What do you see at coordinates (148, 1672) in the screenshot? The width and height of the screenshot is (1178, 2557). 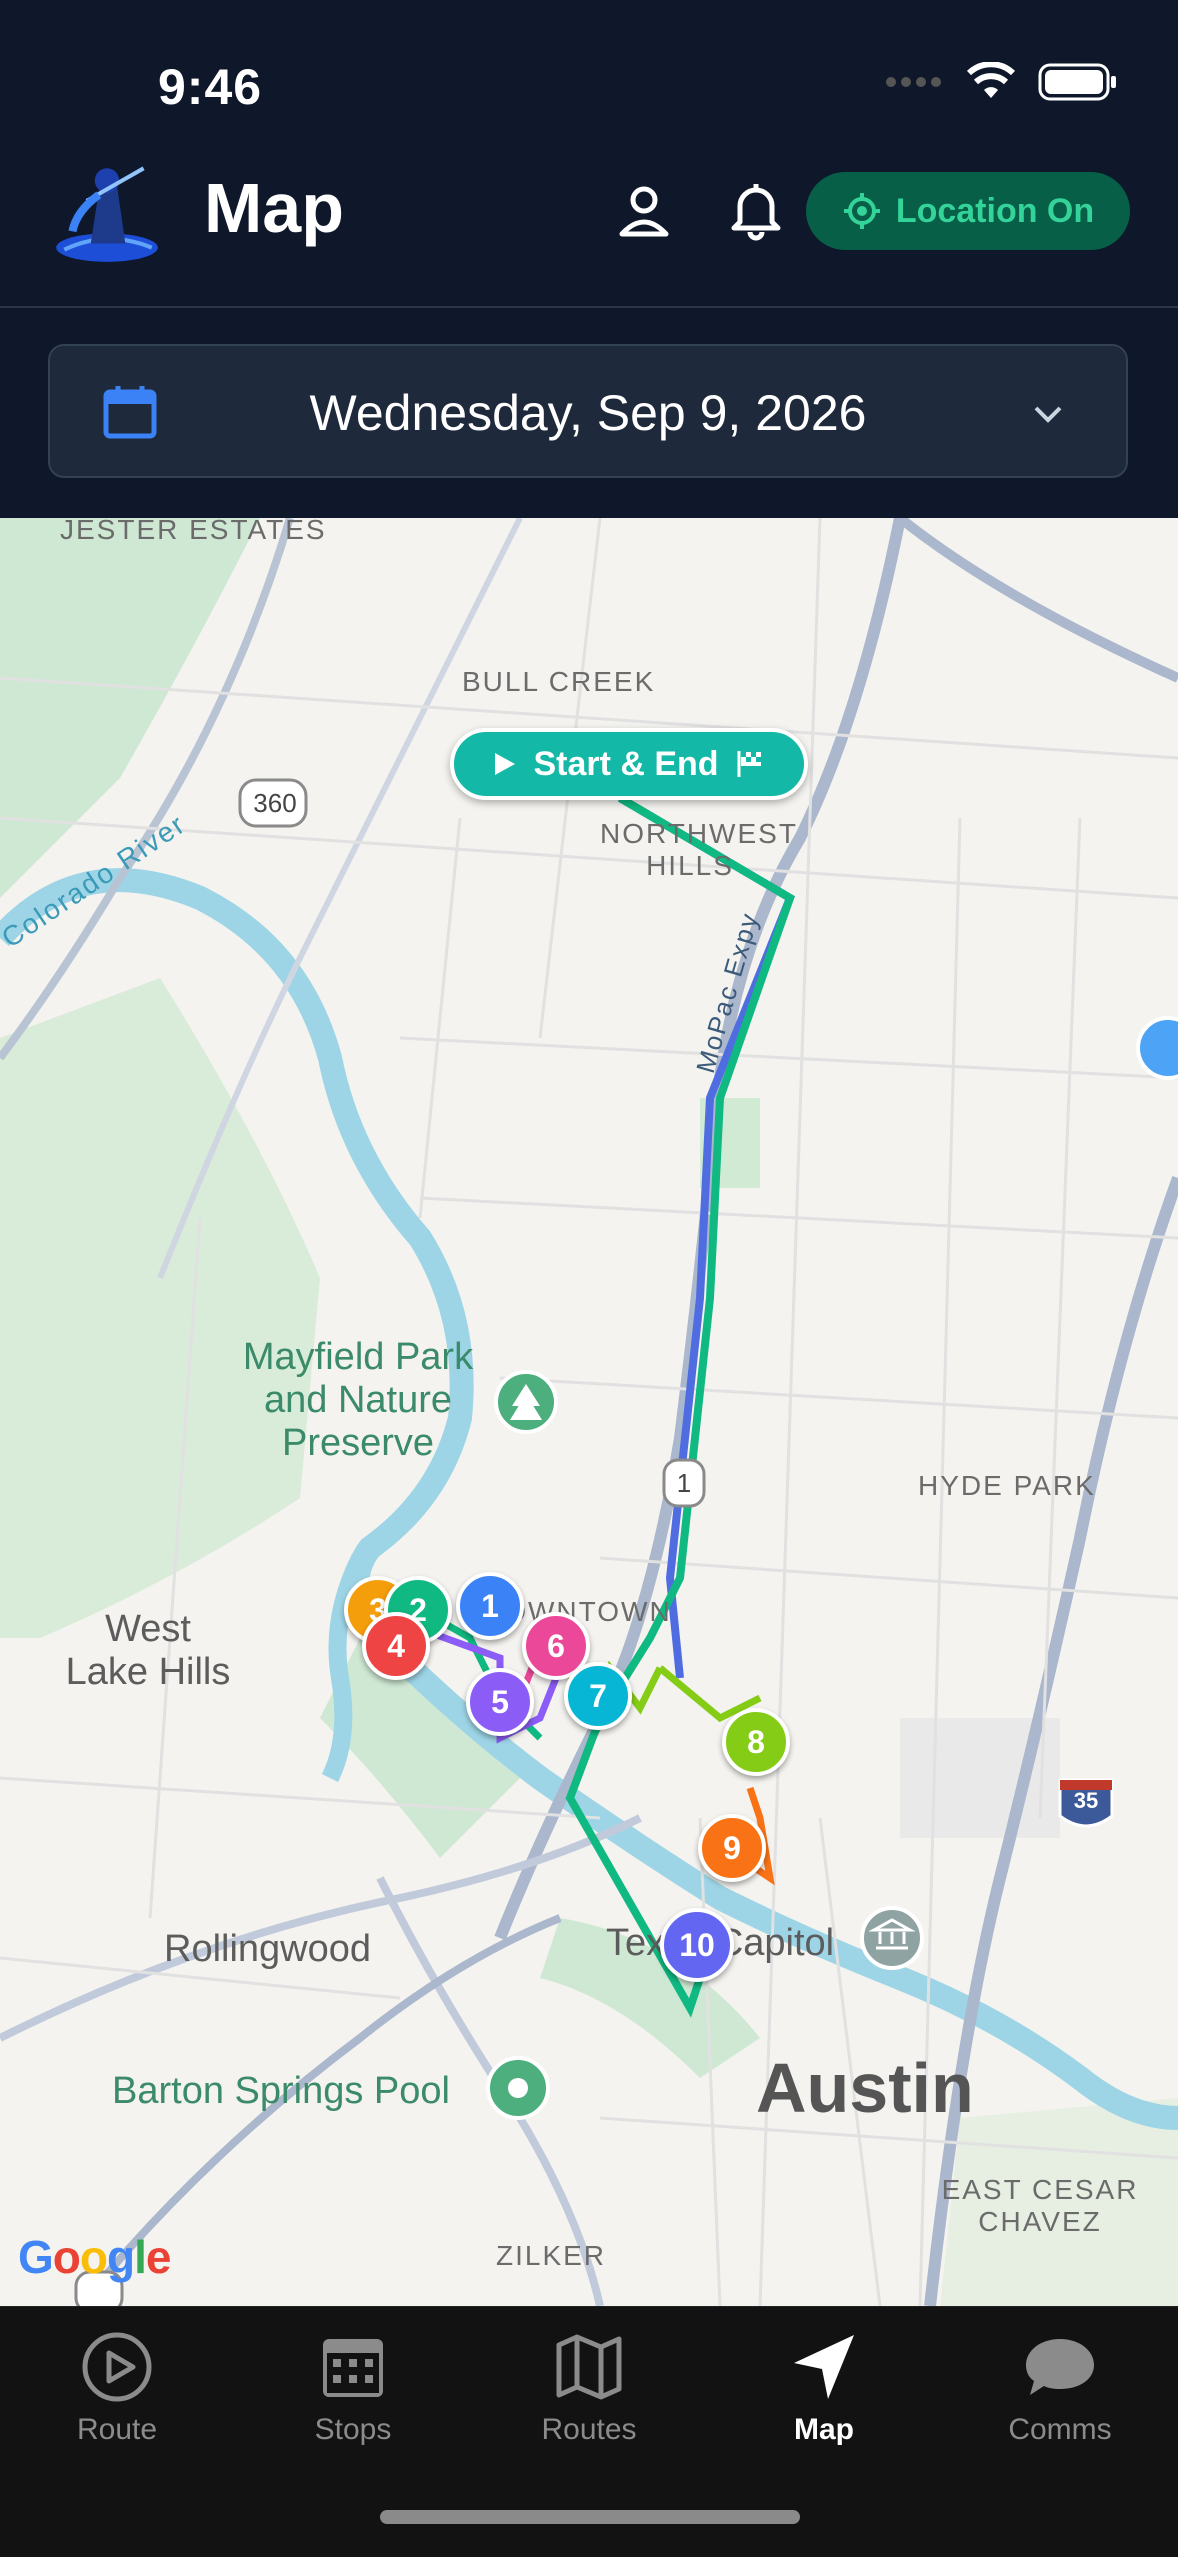 I see `map-label-west-lake-2: Lake Hills` at bounding box center [148, 1672].